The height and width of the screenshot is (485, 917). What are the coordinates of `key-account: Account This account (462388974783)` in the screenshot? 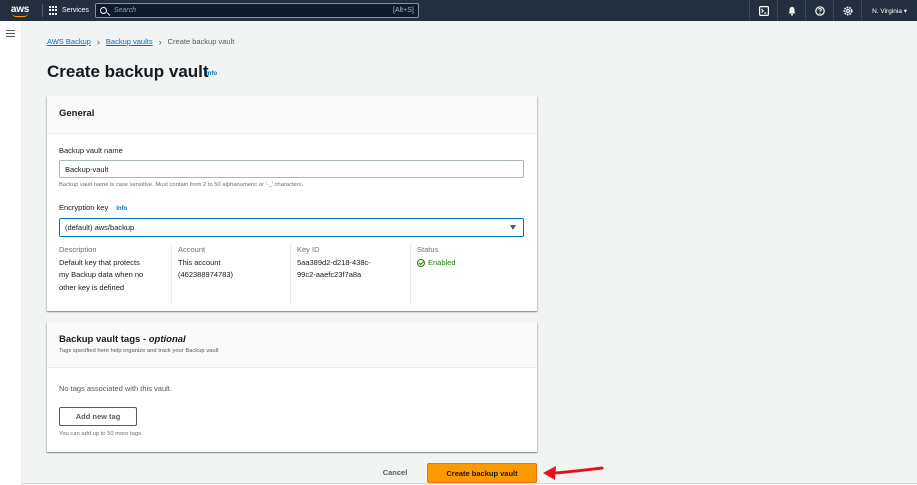 It's located at (230, 274).